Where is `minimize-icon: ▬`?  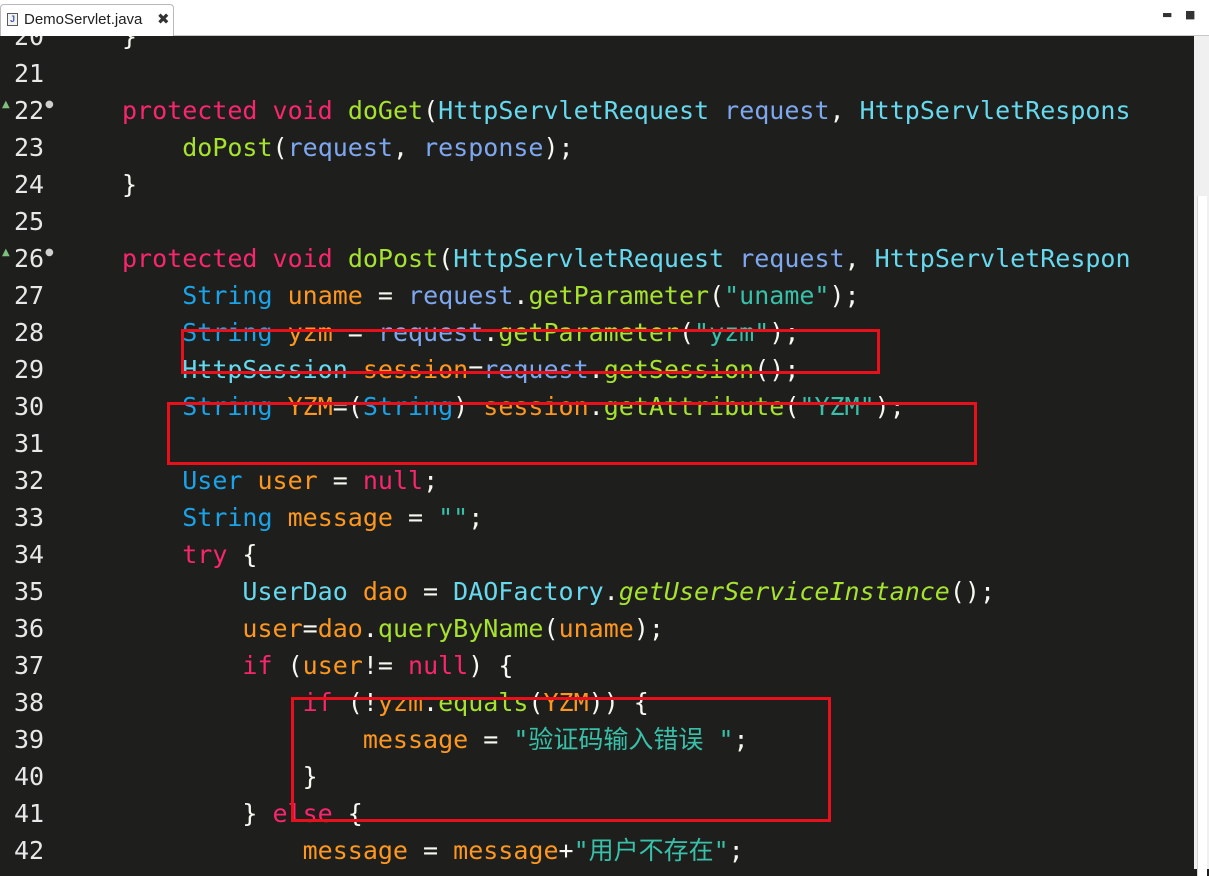 minimize-icon: ▬ is located at coordinates (1167, 14).